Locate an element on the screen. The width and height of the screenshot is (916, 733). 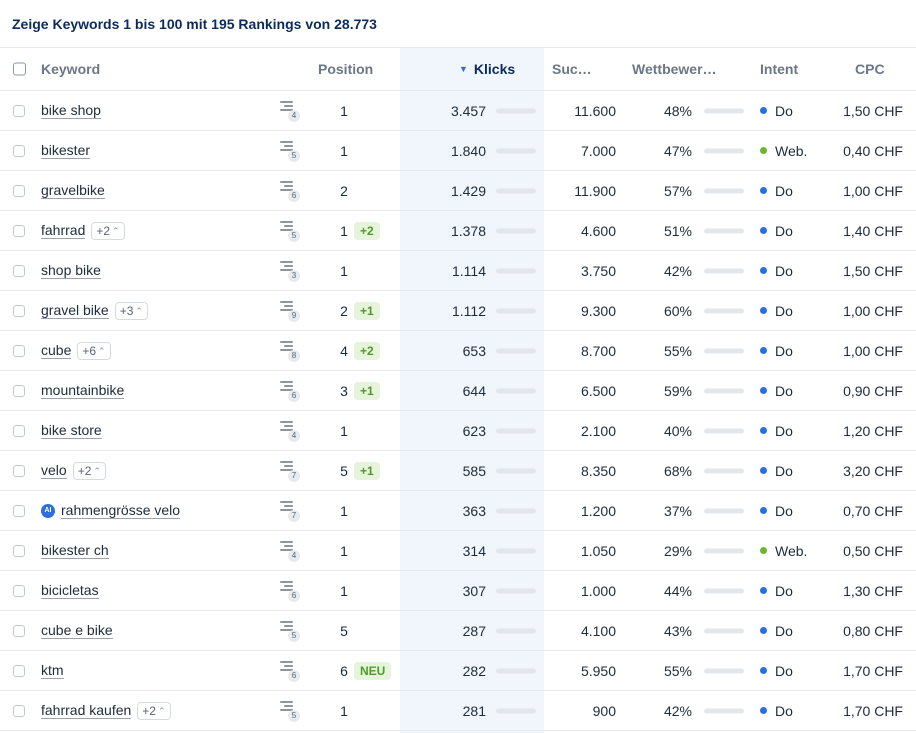
keyword-link: cube e bike is located at coordinates (77, 630).